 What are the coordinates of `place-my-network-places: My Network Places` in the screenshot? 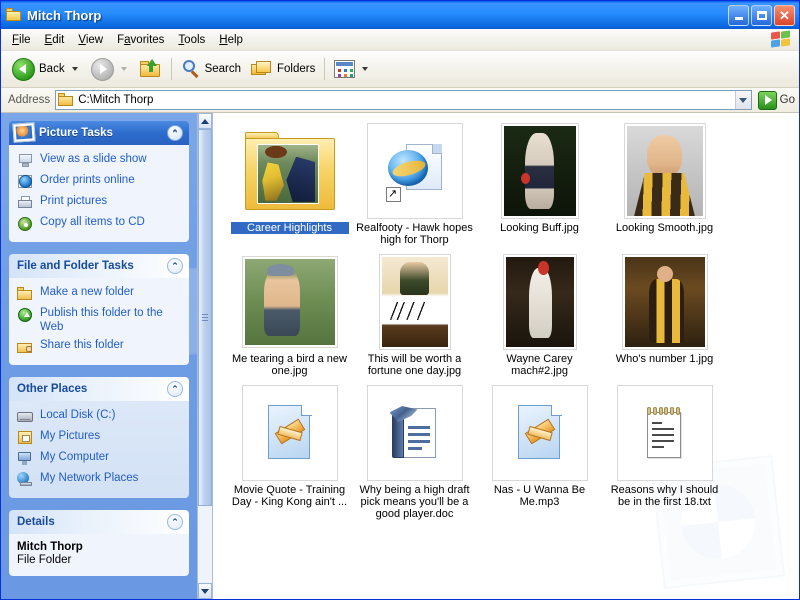 It's located at (100, 479).